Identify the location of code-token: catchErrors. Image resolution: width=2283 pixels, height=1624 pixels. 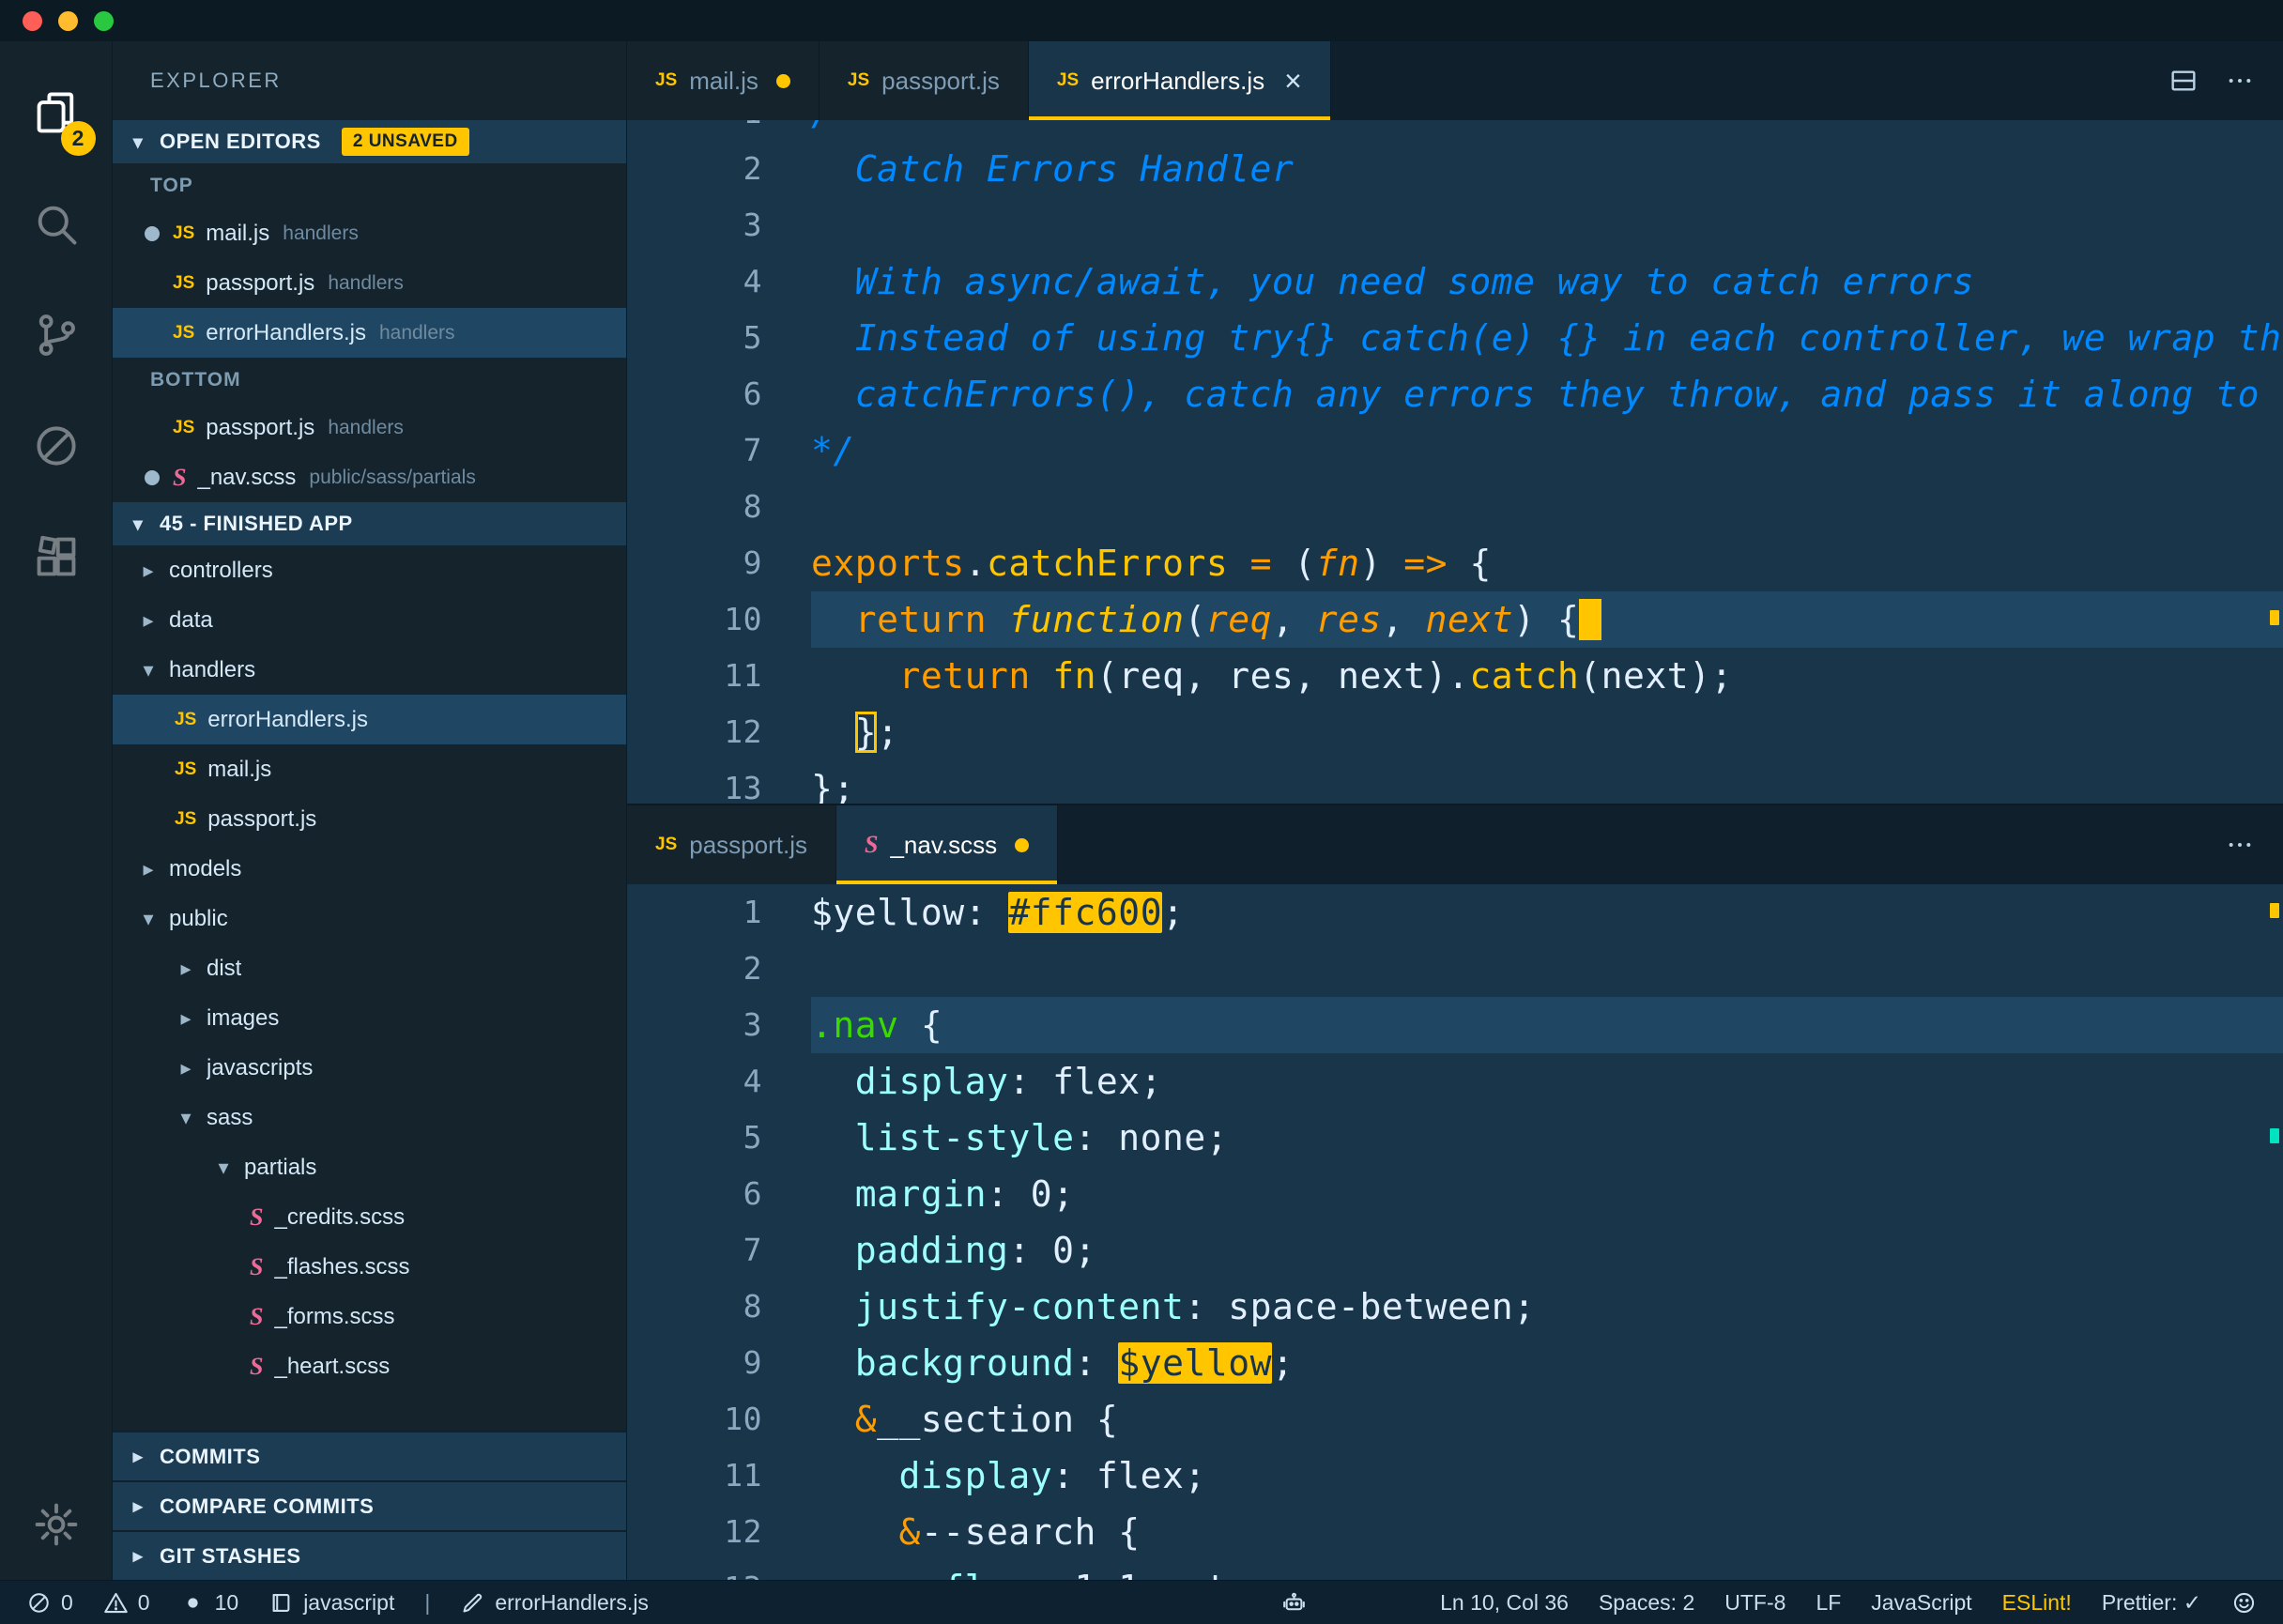
(1108, 563).